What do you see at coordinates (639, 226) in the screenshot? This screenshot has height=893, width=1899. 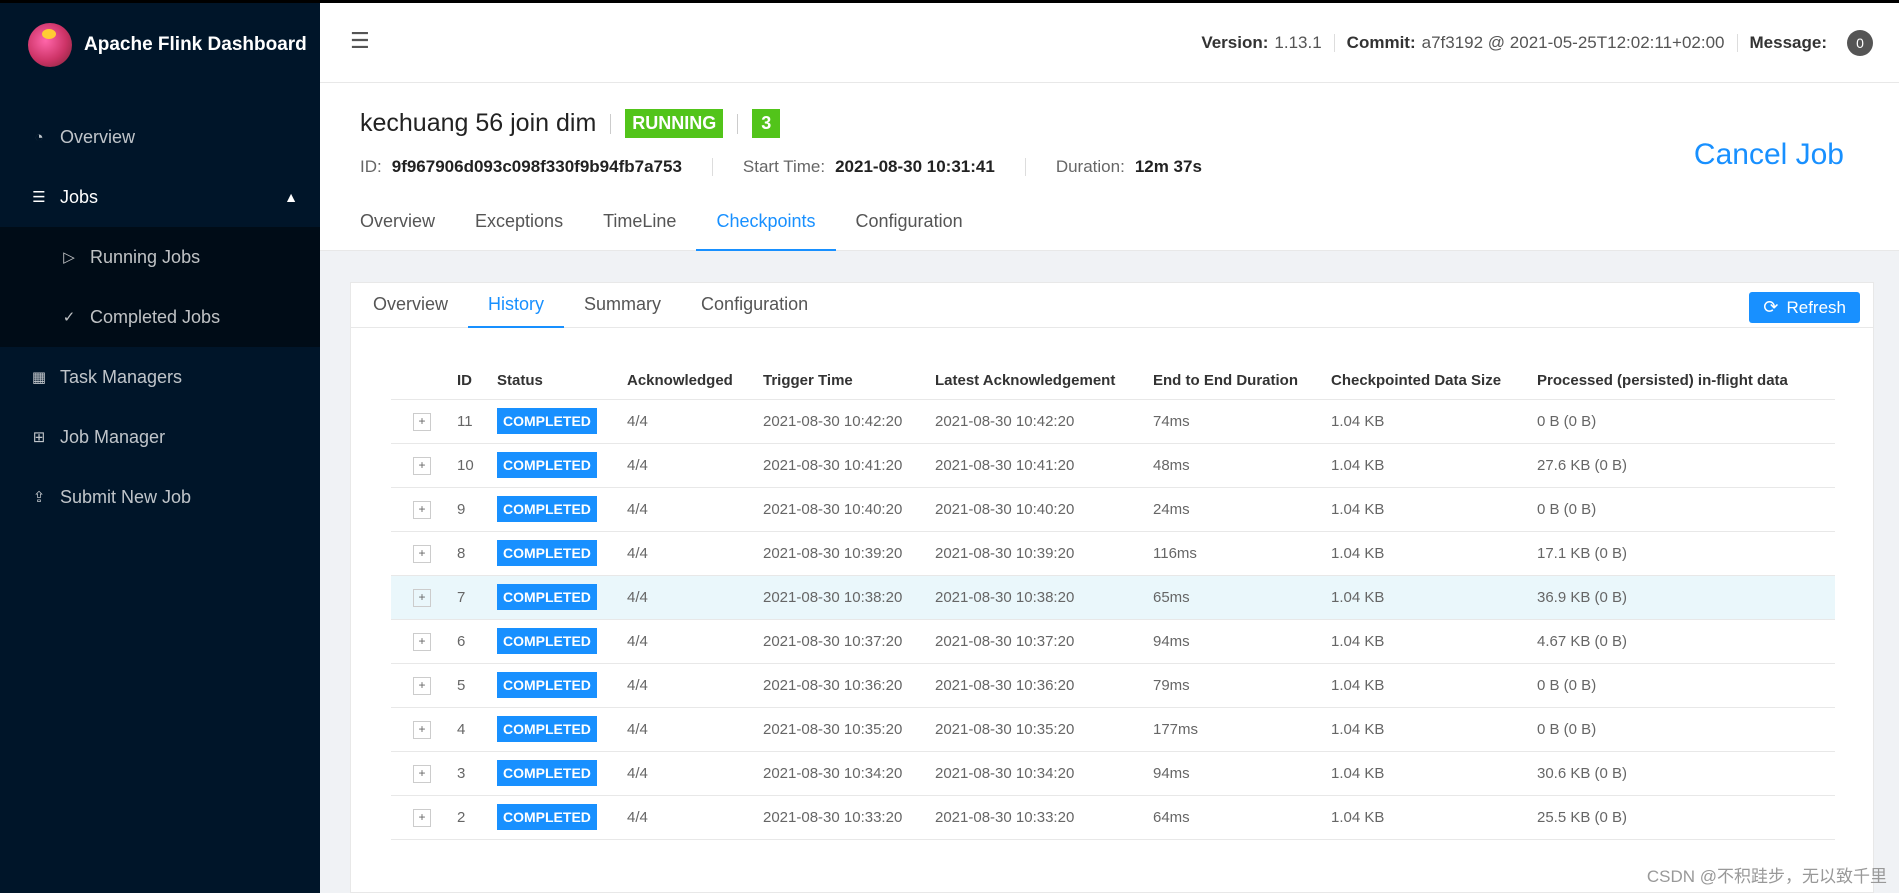 I see `tab-timeline: TimeLine` at bounding box center [639, 226].